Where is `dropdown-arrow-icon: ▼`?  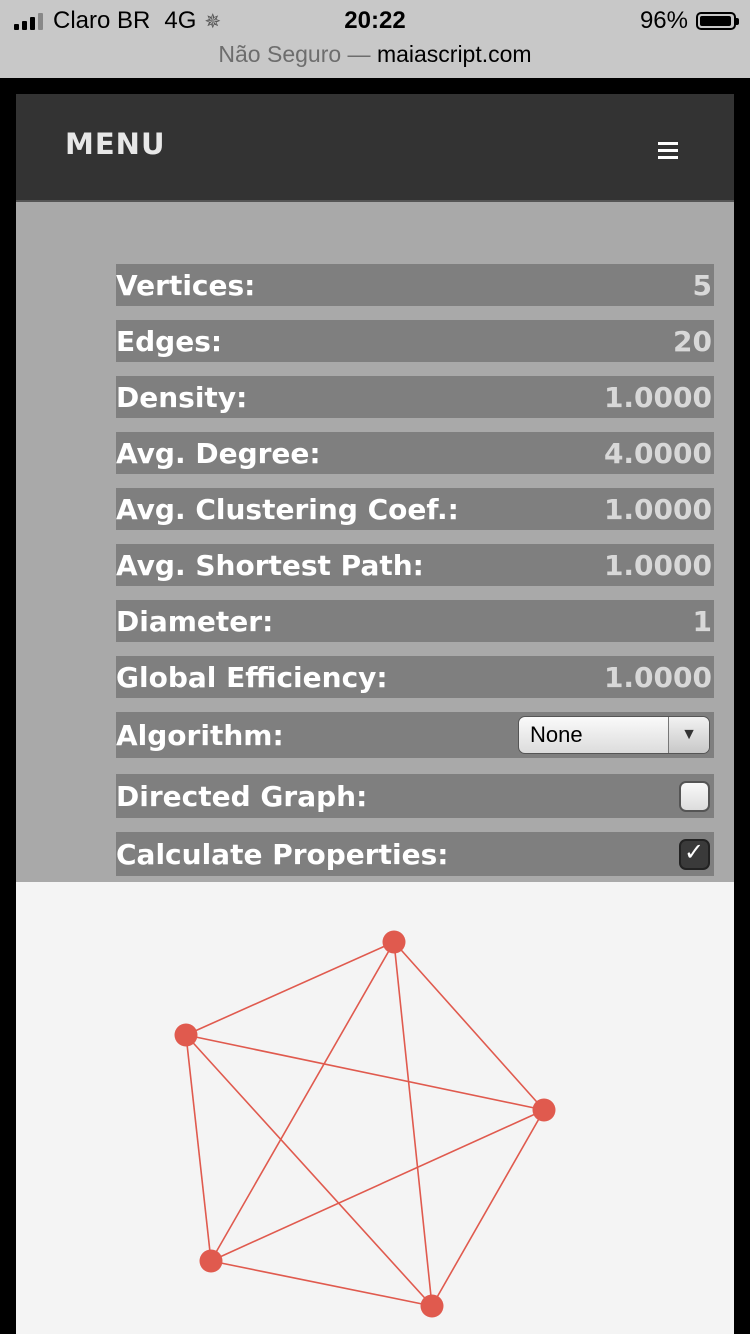
dropdown-arrow-icon: ▼ is located at coordinates (688, 735).